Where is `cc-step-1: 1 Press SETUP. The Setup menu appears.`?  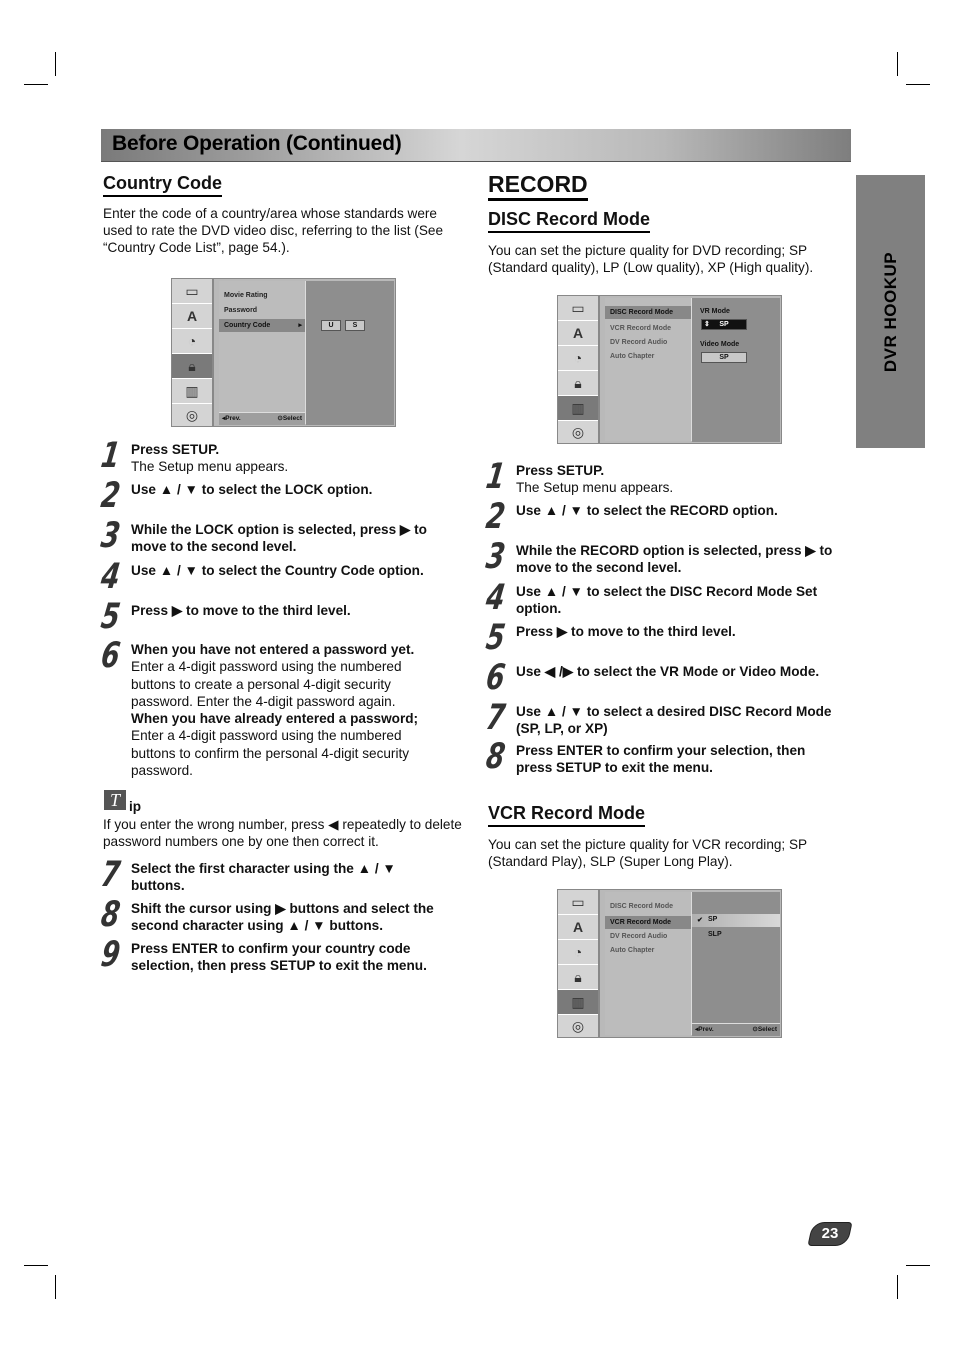
cc-step-1: 1 Press SETUP. The Setup menu appears. is located at coordinates (193, 456).